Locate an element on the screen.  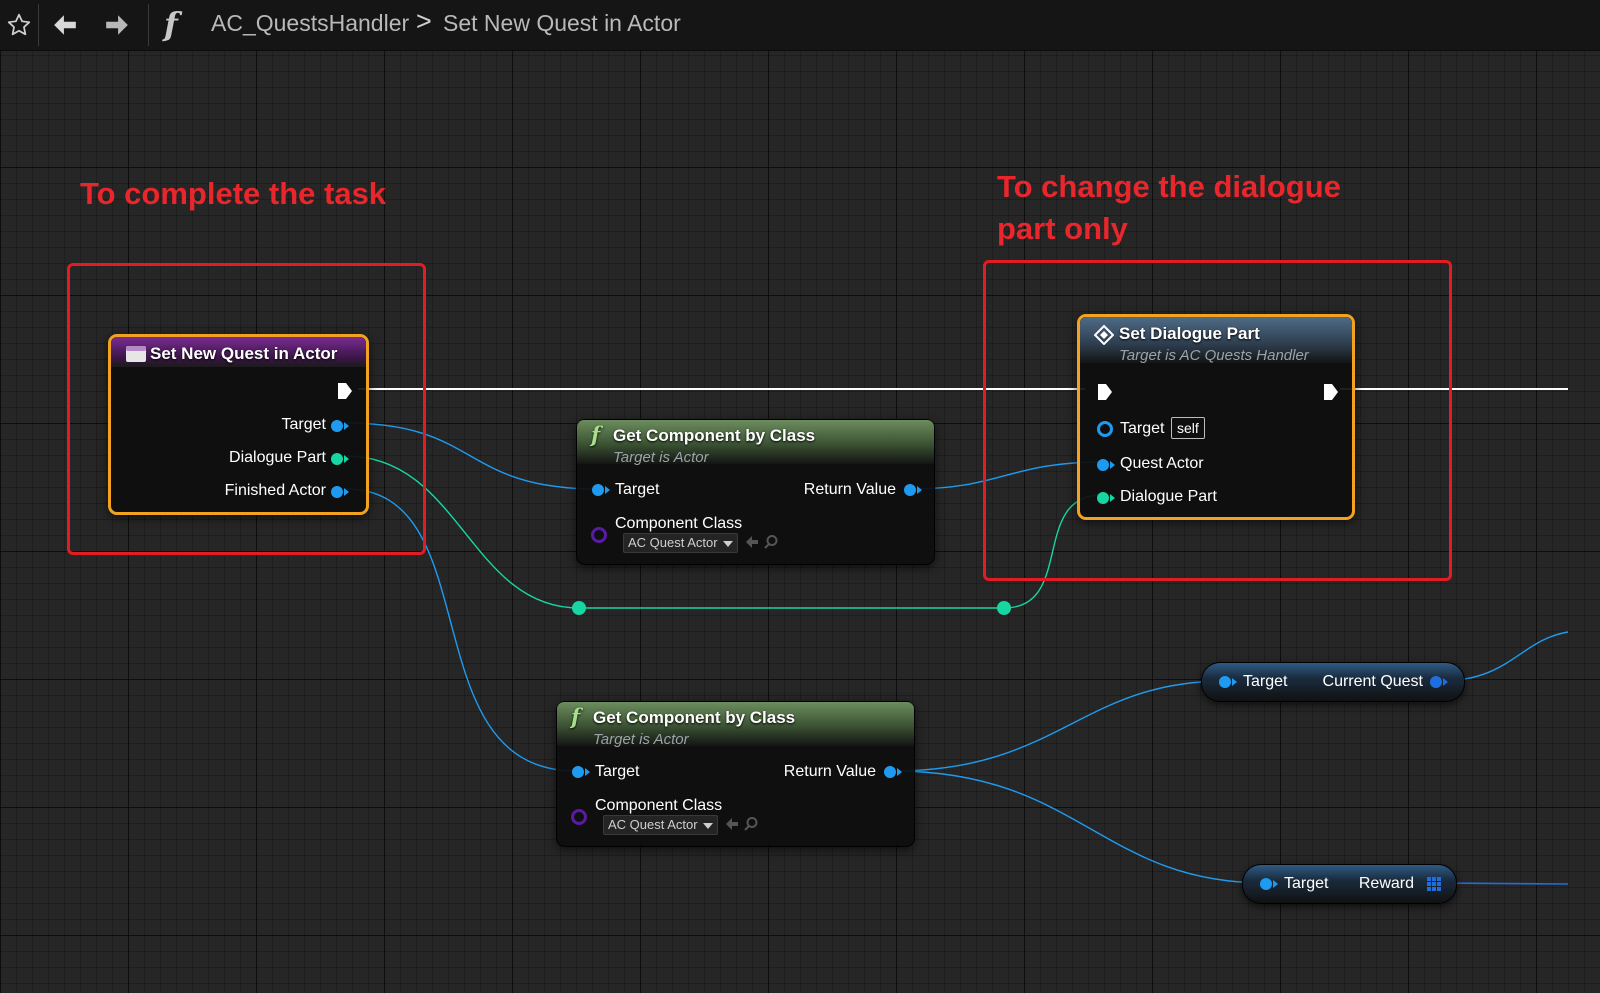
node-get-current-quest: Target Current Quest is located at coordinates (1333, 682).